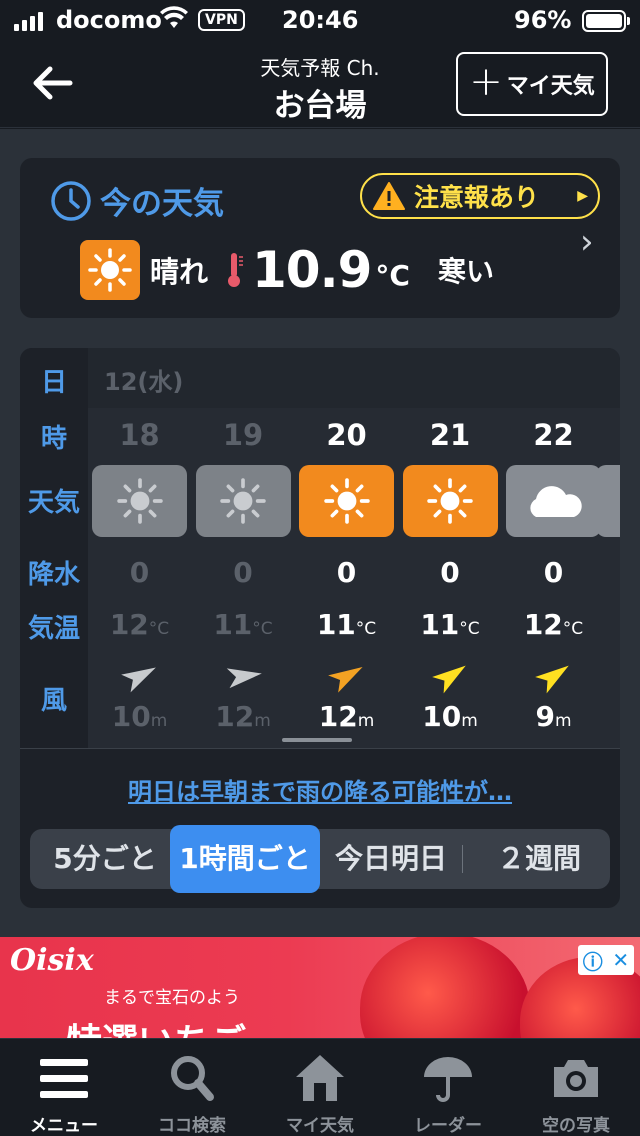  What do you see at coordinates (450, 435) in the screenshot?
I see `hour-label: 21` at bounding box center [450, 435].